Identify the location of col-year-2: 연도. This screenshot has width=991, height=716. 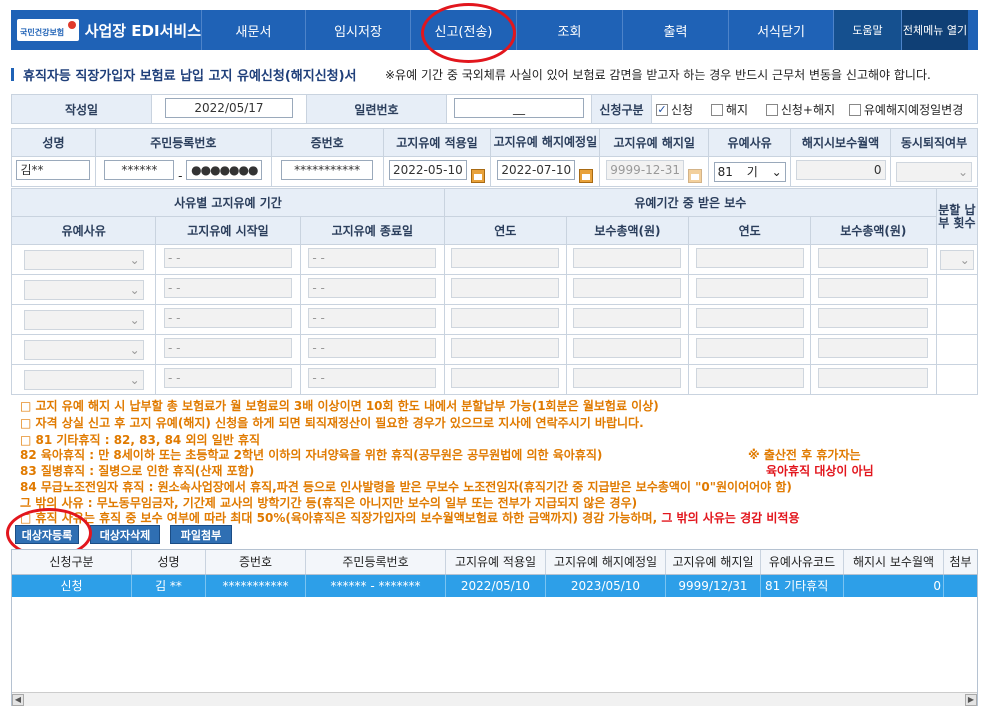
(749, 230).